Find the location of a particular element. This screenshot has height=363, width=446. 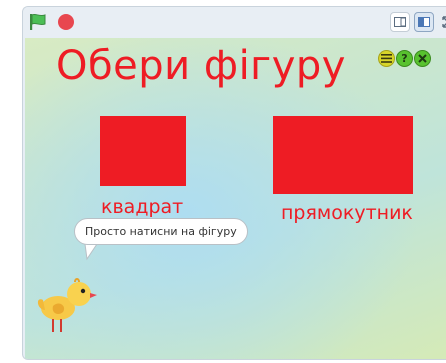

chick-sprite is located at coordinates (68, 305).